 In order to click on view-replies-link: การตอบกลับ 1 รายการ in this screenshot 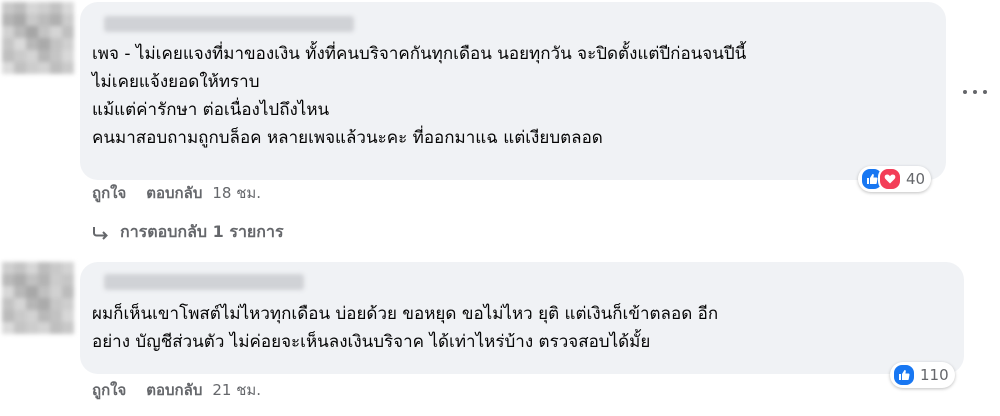, I will do `click(188, 232)`.